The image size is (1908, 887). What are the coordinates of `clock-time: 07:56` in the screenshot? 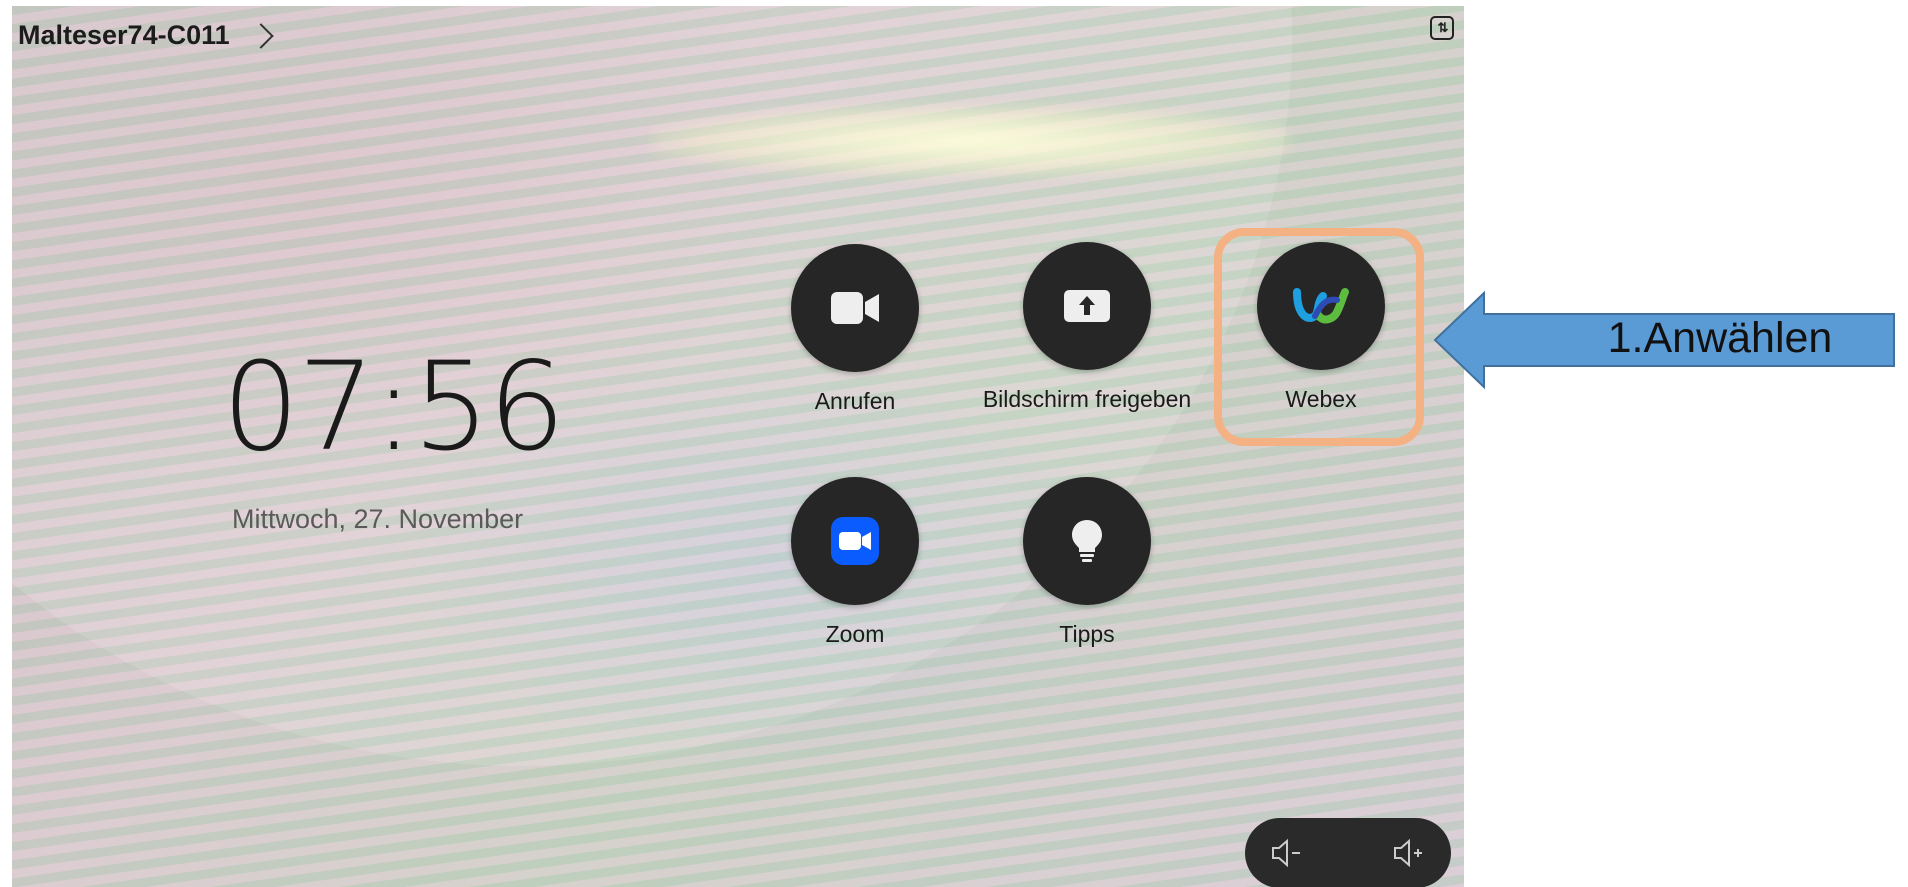 It's located at (394, 407).